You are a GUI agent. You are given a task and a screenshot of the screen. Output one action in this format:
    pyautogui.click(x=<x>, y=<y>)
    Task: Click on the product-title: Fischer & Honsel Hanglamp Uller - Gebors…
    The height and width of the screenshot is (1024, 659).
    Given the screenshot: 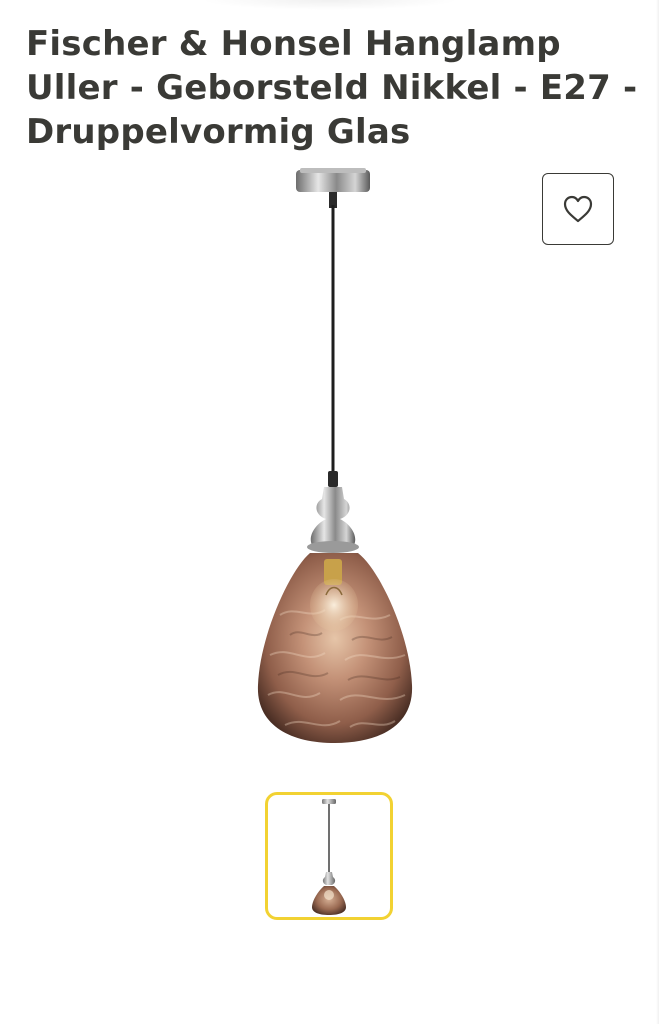 What is the action you would take?
    pyautogui.click(x=332, y=88)
    